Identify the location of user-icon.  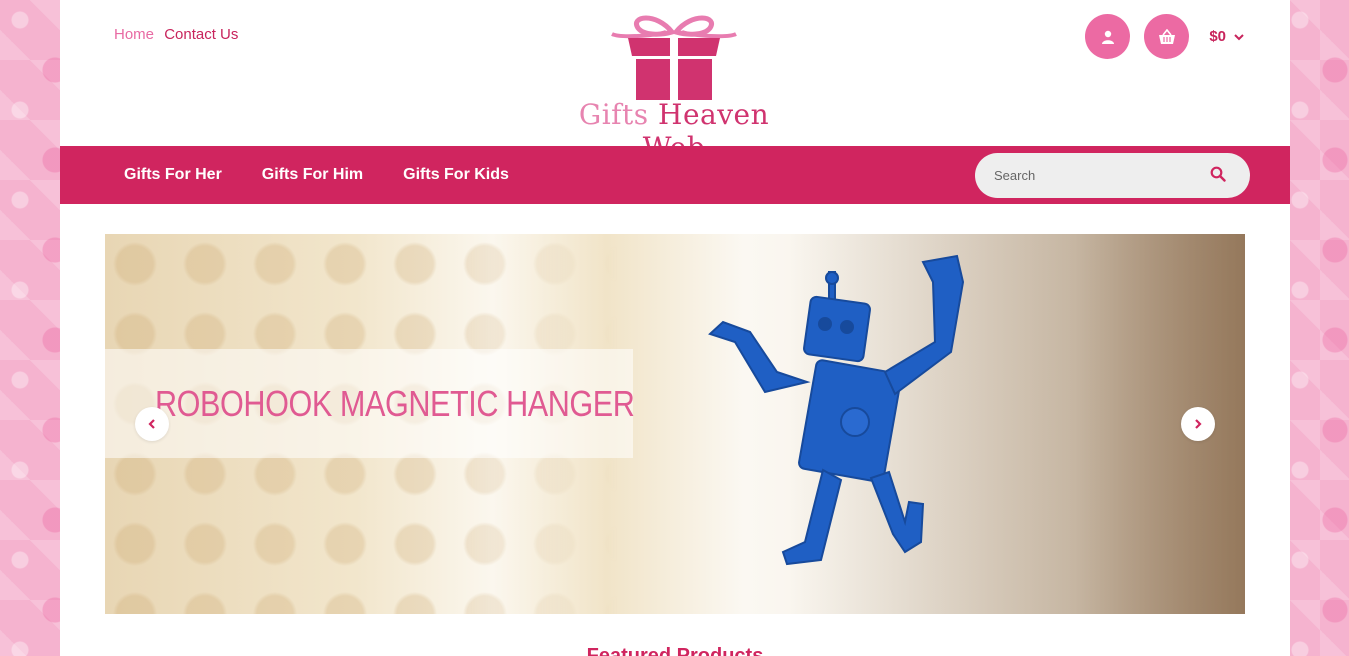
(1107, 37).